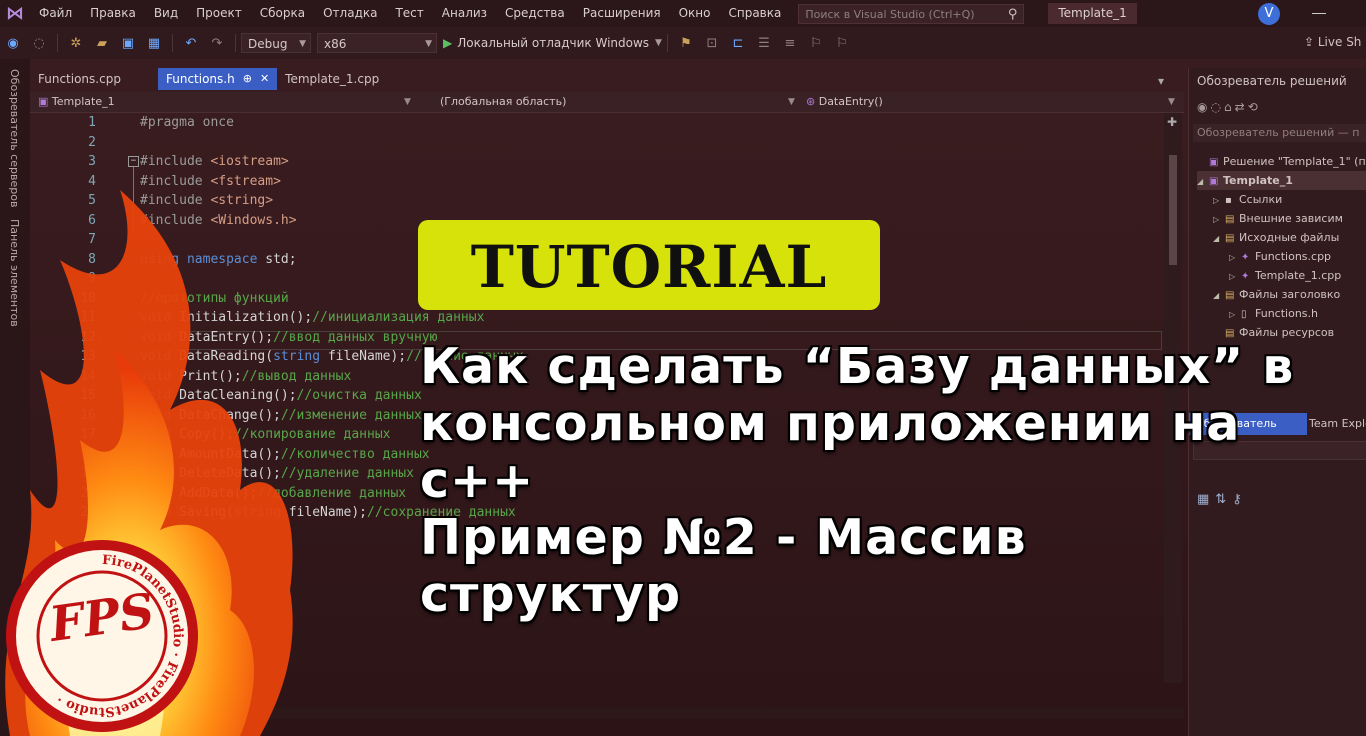 The width and height of the screenshot is (1366, 736). Describe the element at coordinates (1240, 499) in the screenshot. I see `property-pages-icon: ⚷` at that location.